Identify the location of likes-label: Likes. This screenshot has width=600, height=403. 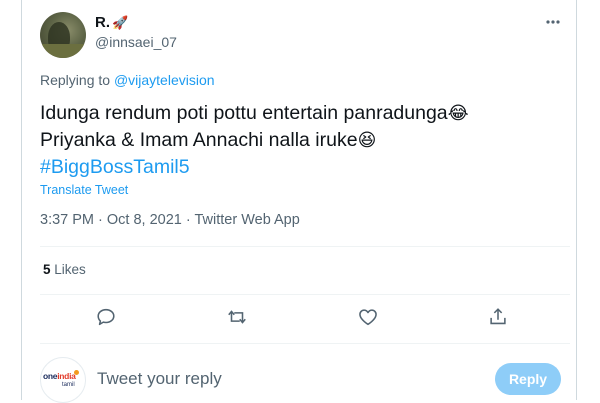
(70, 269).